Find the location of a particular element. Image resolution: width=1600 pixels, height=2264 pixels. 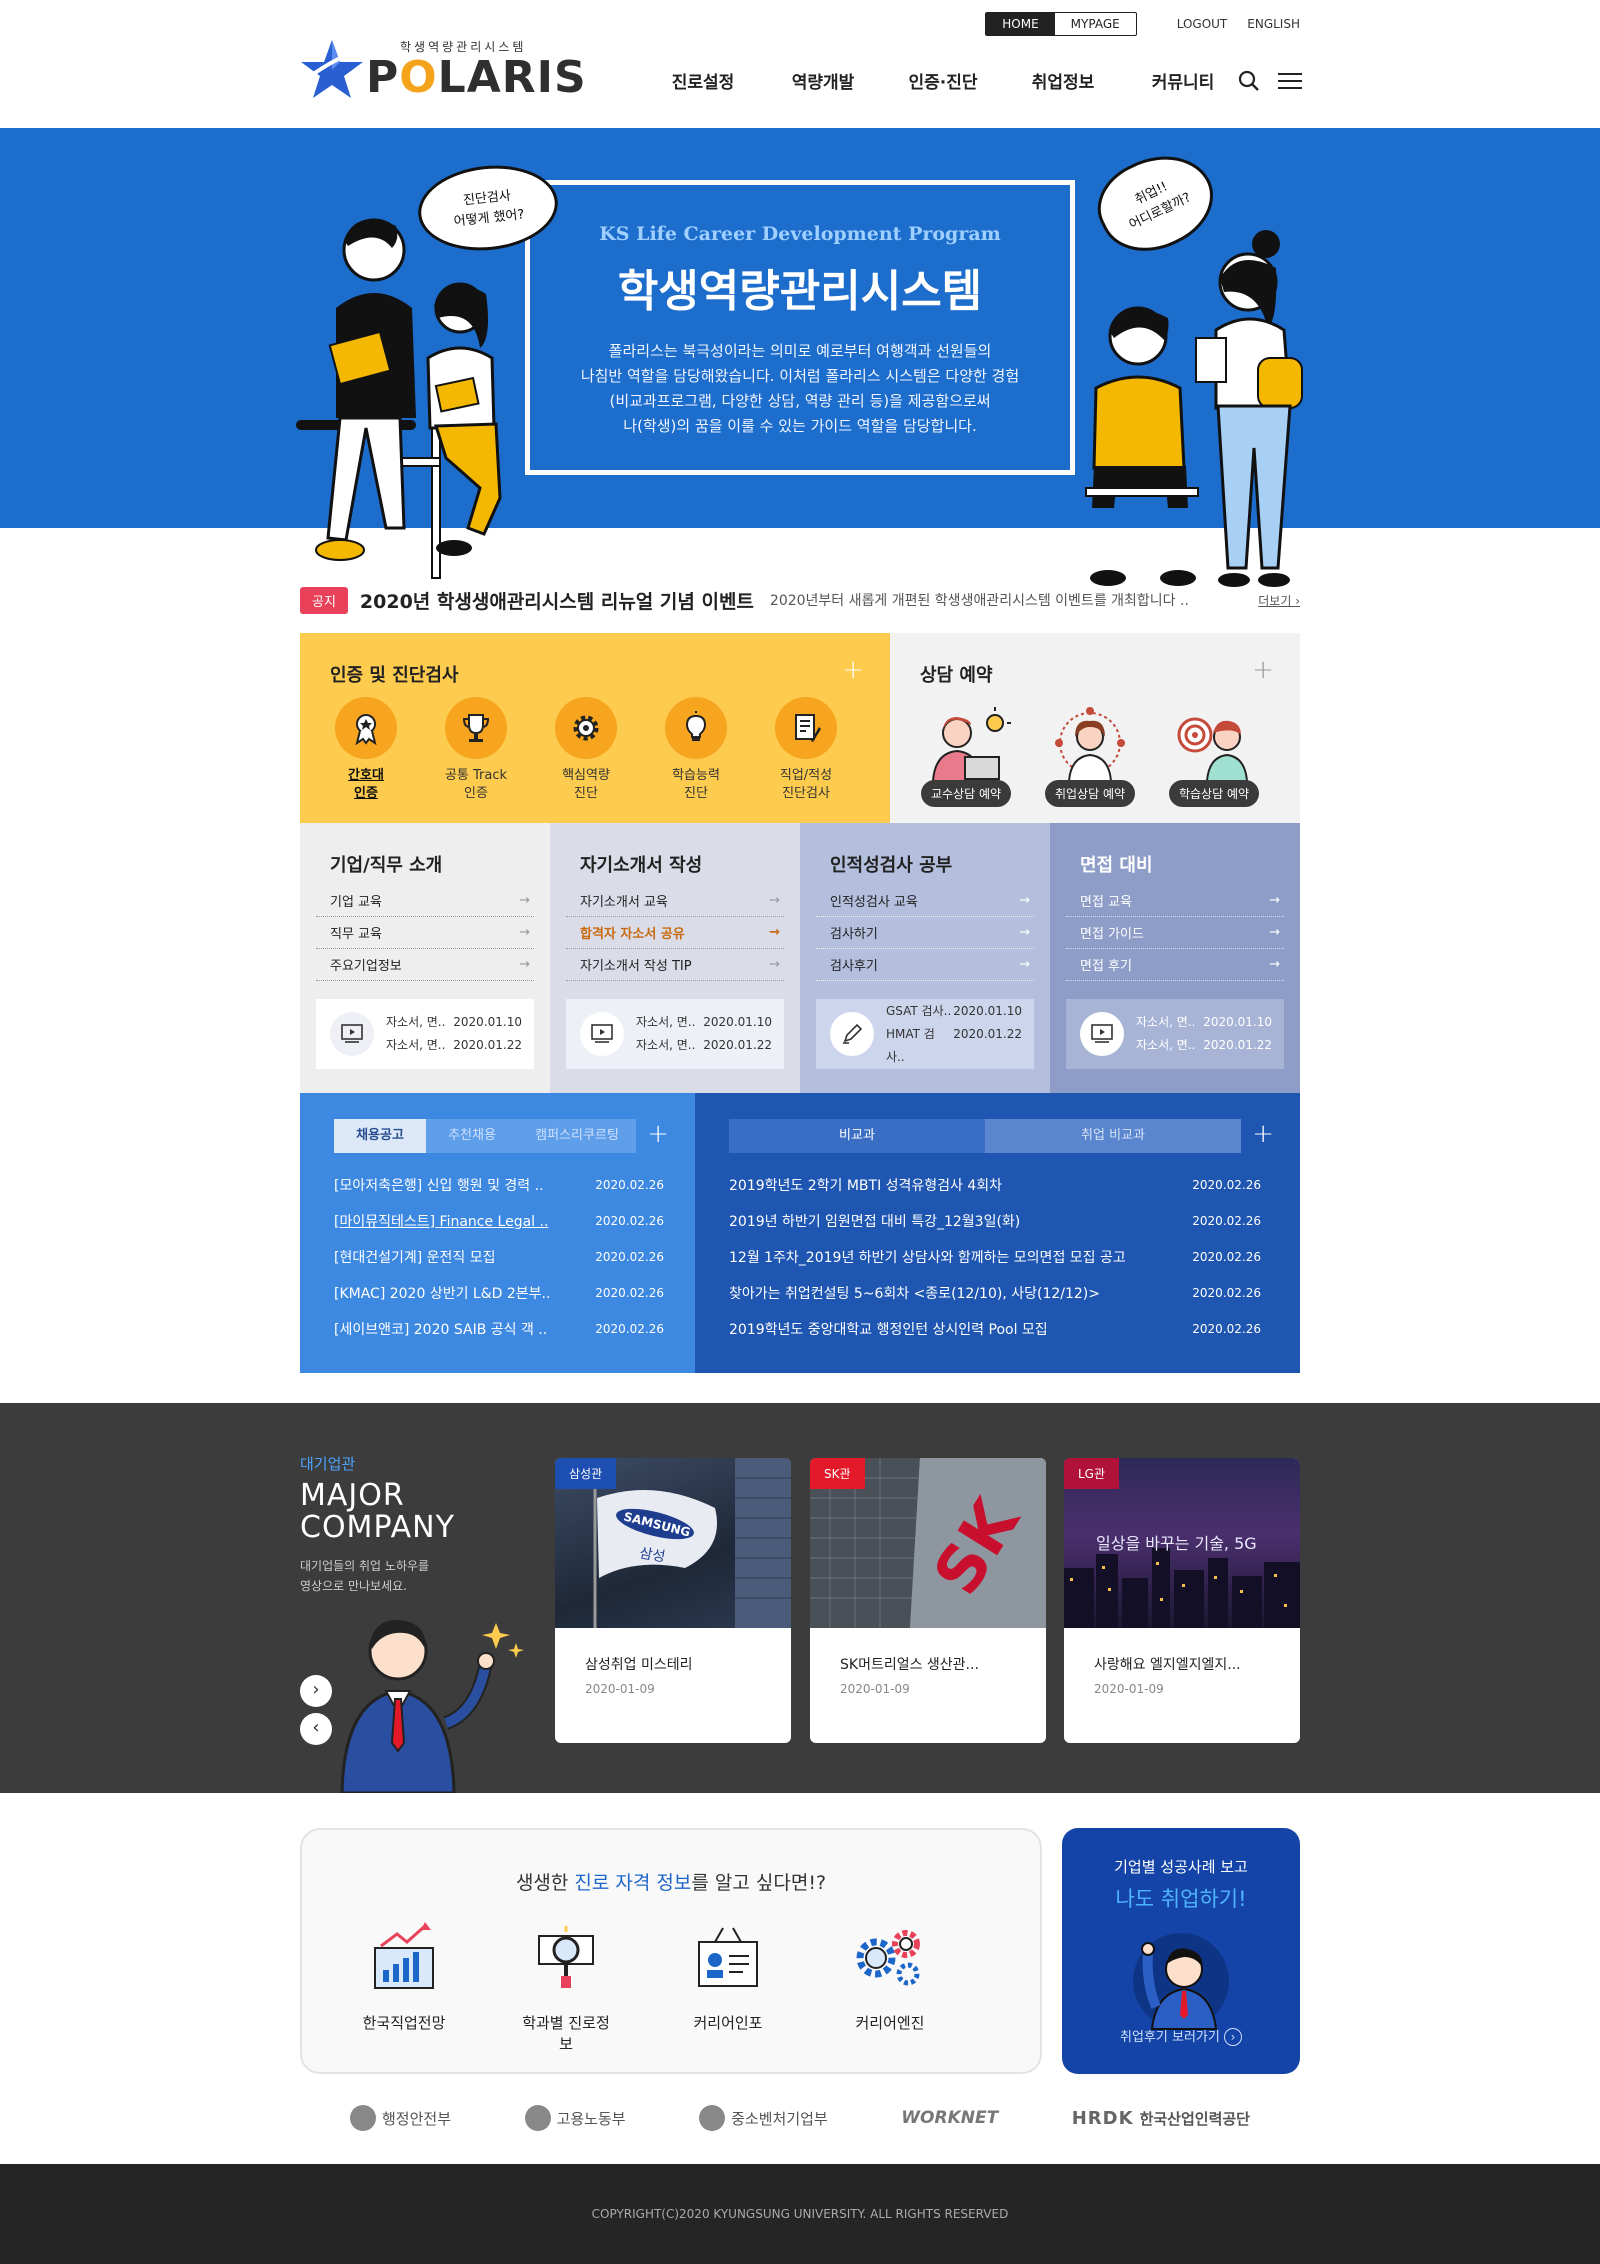

nav-item-competency: 역량개발 is located at coordinates (823, 80).